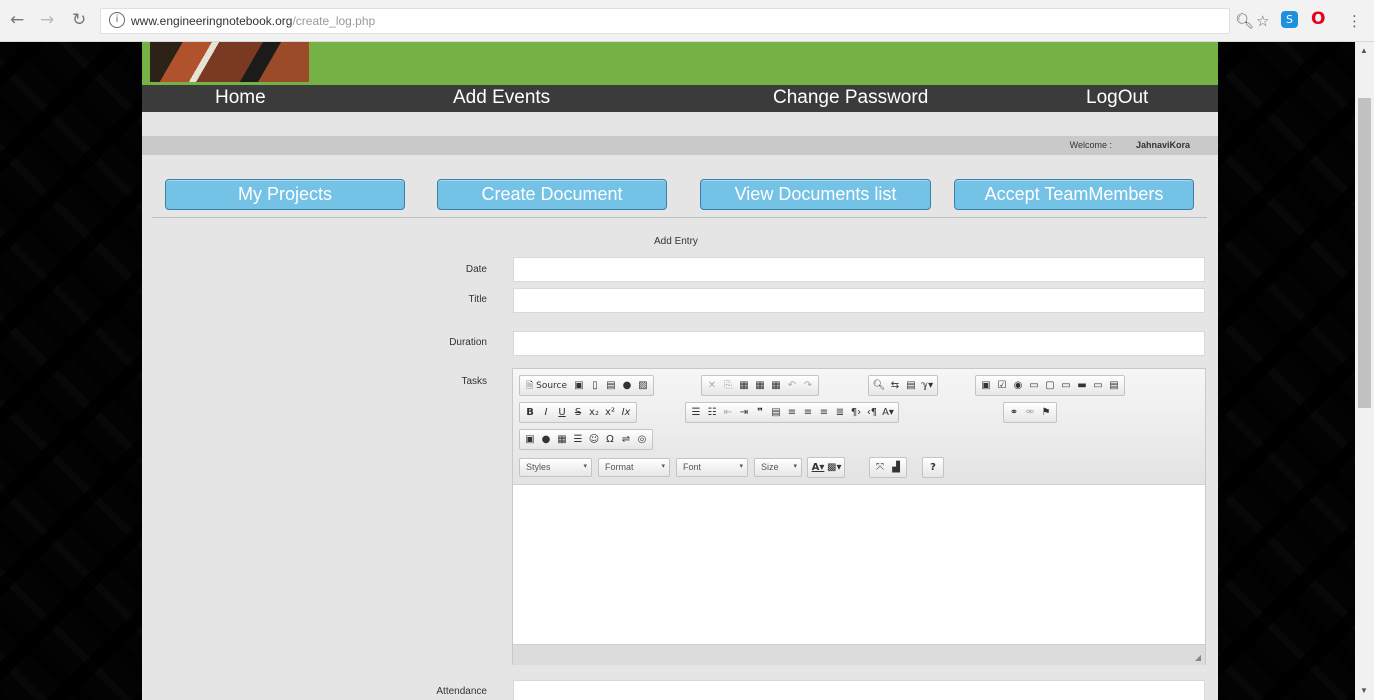  I want to click on table-icon: ▦, so click(562, 440).